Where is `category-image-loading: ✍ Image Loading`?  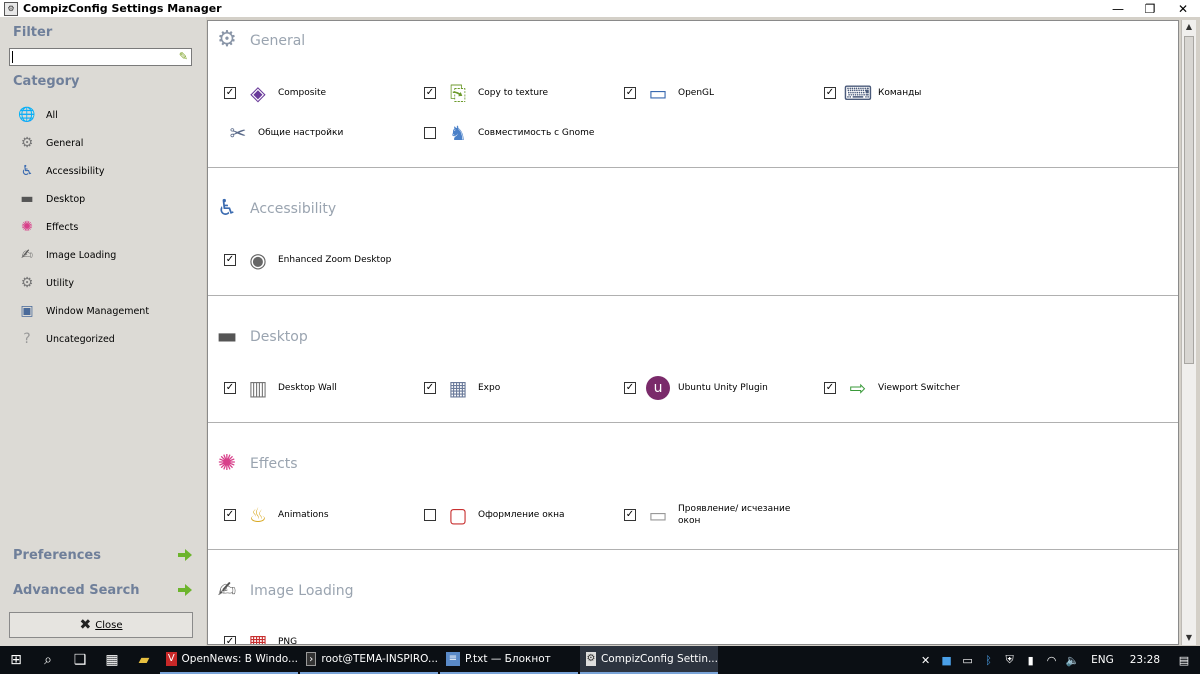
category-image-loading: ✍ Image Loading is located at coordinates (66, 255).